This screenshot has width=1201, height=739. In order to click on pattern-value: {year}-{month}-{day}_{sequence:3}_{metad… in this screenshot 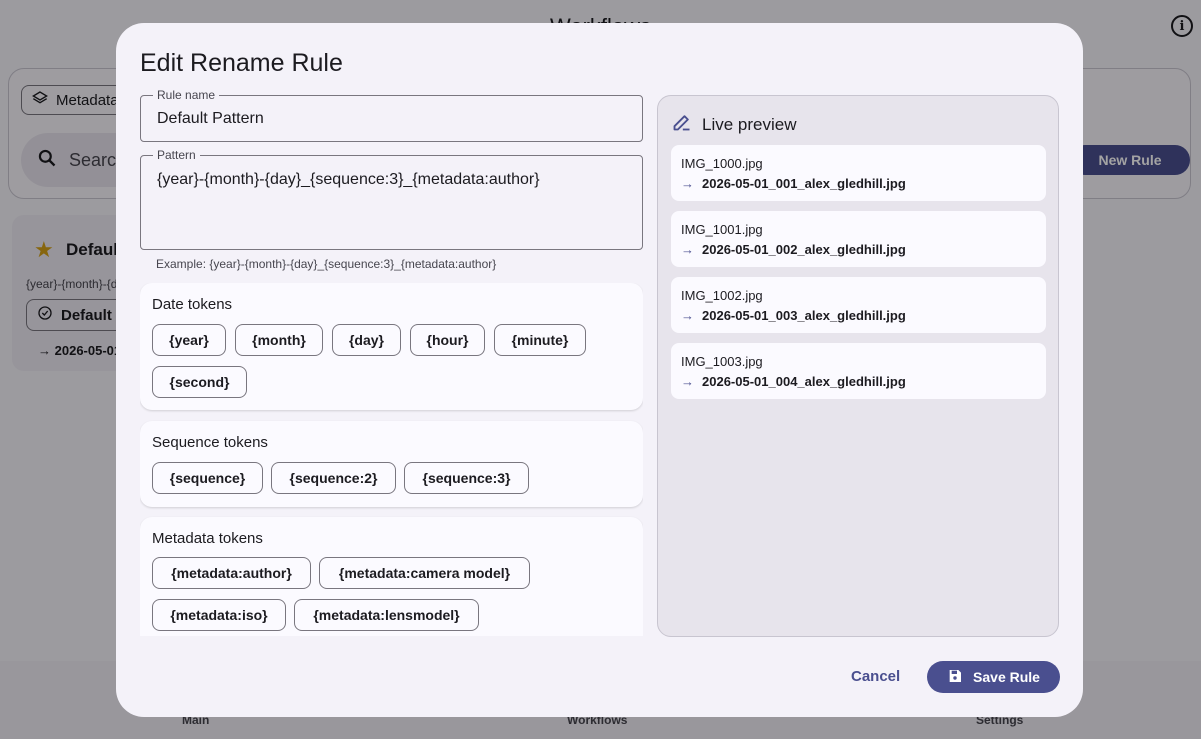, I will do `click(348, 180)`.